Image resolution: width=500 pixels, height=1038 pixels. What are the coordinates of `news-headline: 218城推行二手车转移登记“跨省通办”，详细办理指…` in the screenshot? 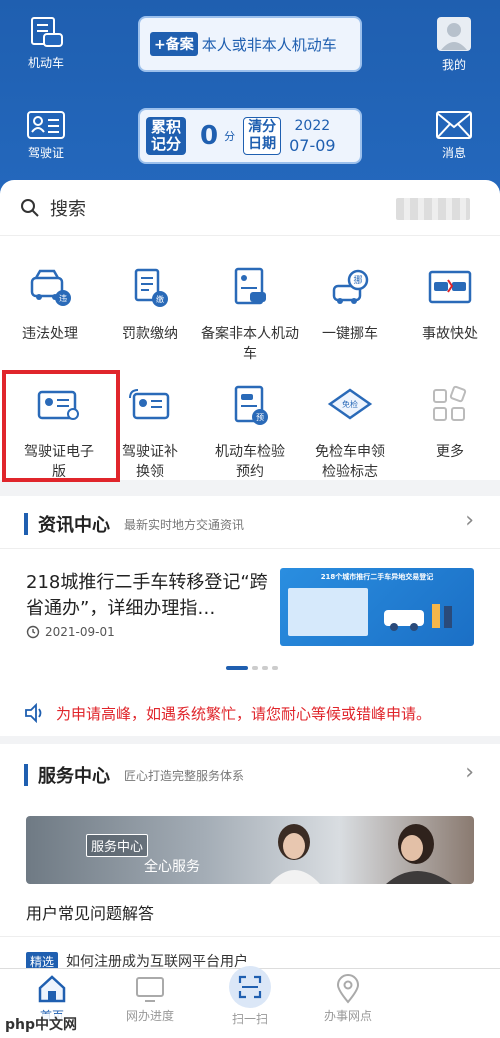 It's located at (148, 596).